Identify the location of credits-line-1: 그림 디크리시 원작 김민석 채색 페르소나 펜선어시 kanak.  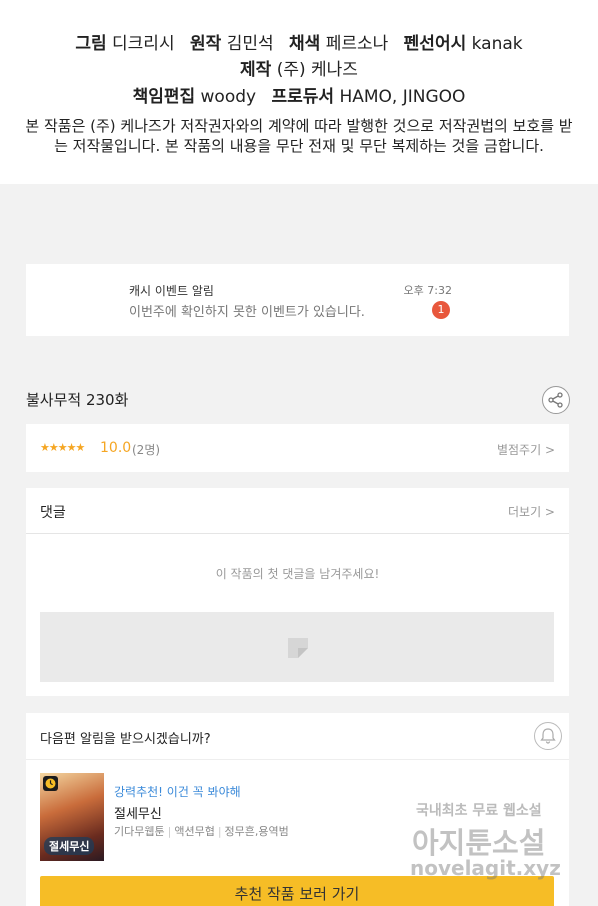
(299, 41).